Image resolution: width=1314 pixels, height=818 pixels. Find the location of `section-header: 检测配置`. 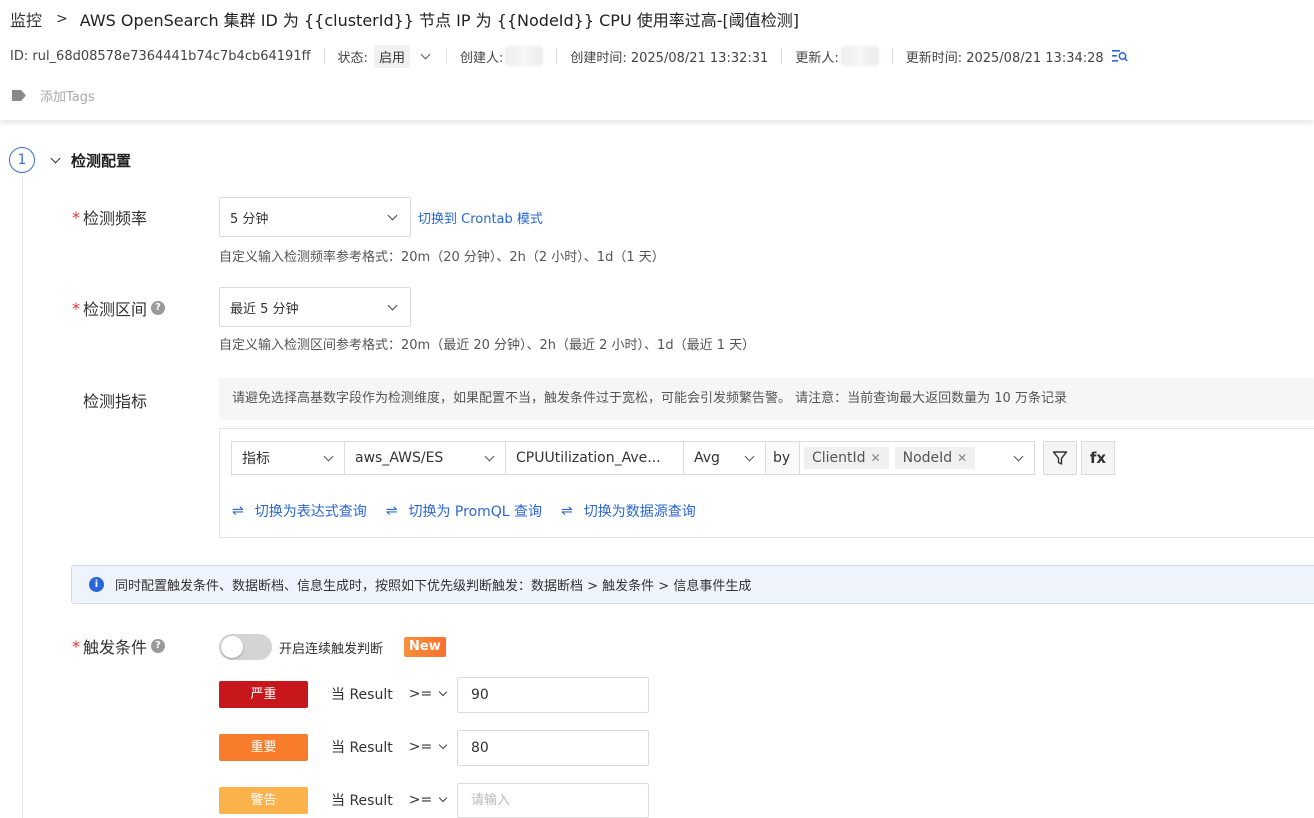

section-header: 检测配置 is located at coordinates (90, 160).